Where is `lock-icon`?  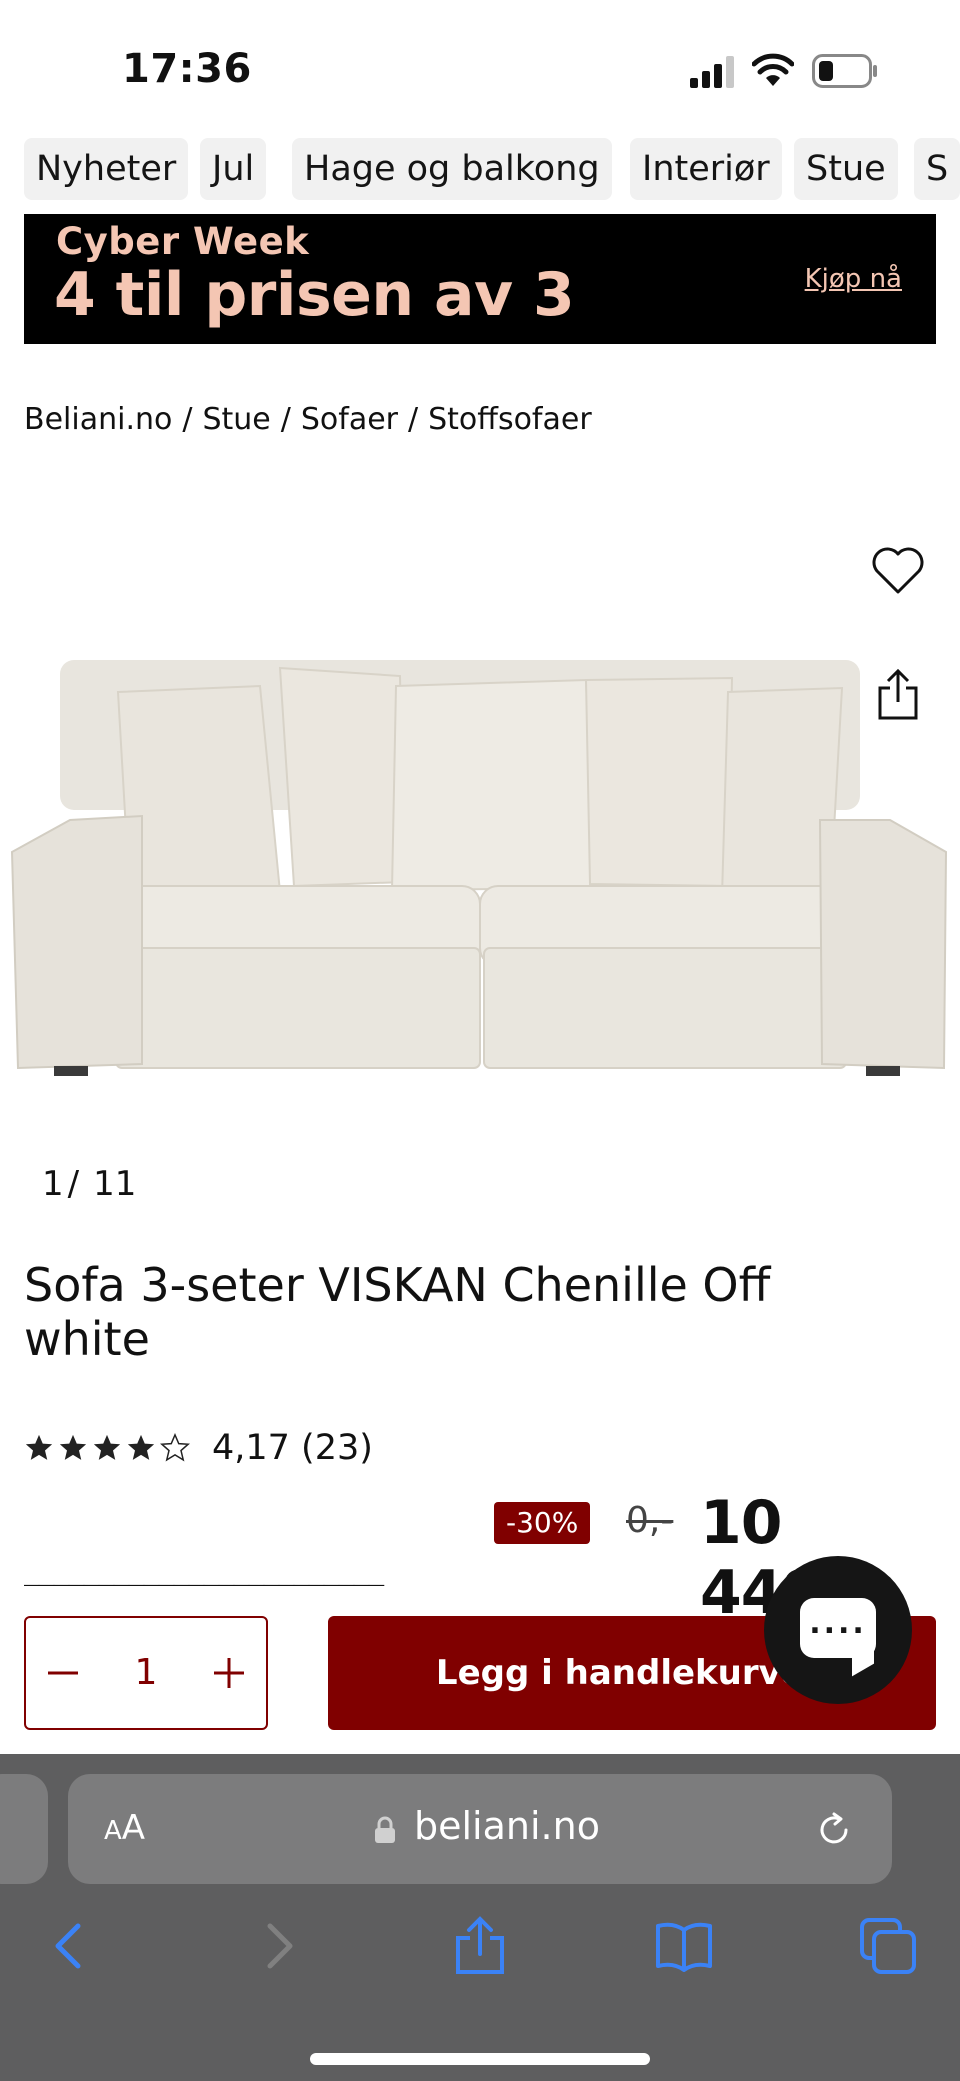
lock-icon is located at coordinates (385, 1829).